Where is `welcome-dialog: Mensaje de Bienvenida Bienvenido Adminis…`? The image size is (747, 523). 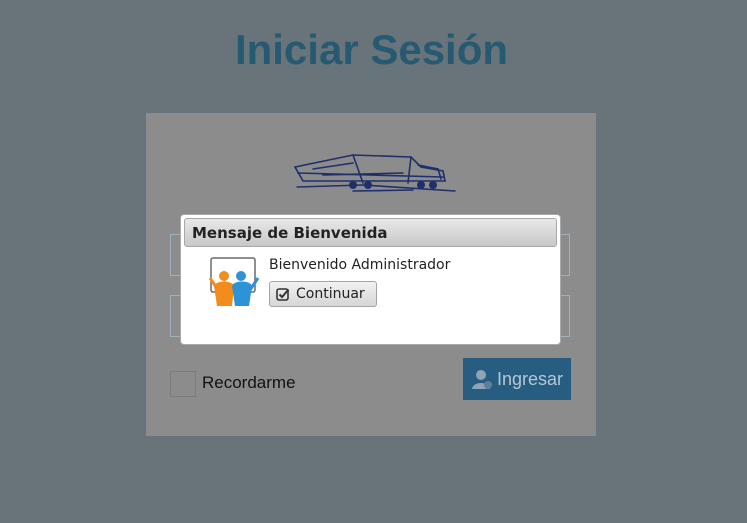 welcome-dialog: Mensaje de Bienvenida Bienvenido Adminis… is located at coordinates (370, 279).